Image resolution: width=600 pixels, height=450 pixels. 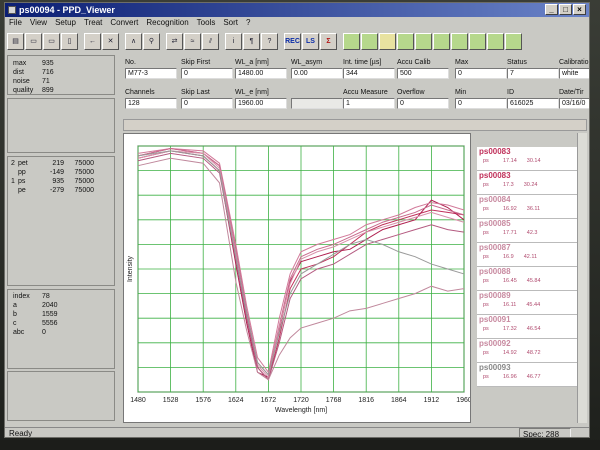 I want to click on spectrum-item: ps00088 ps 16.45 45.84, so click(x=527, y=279).